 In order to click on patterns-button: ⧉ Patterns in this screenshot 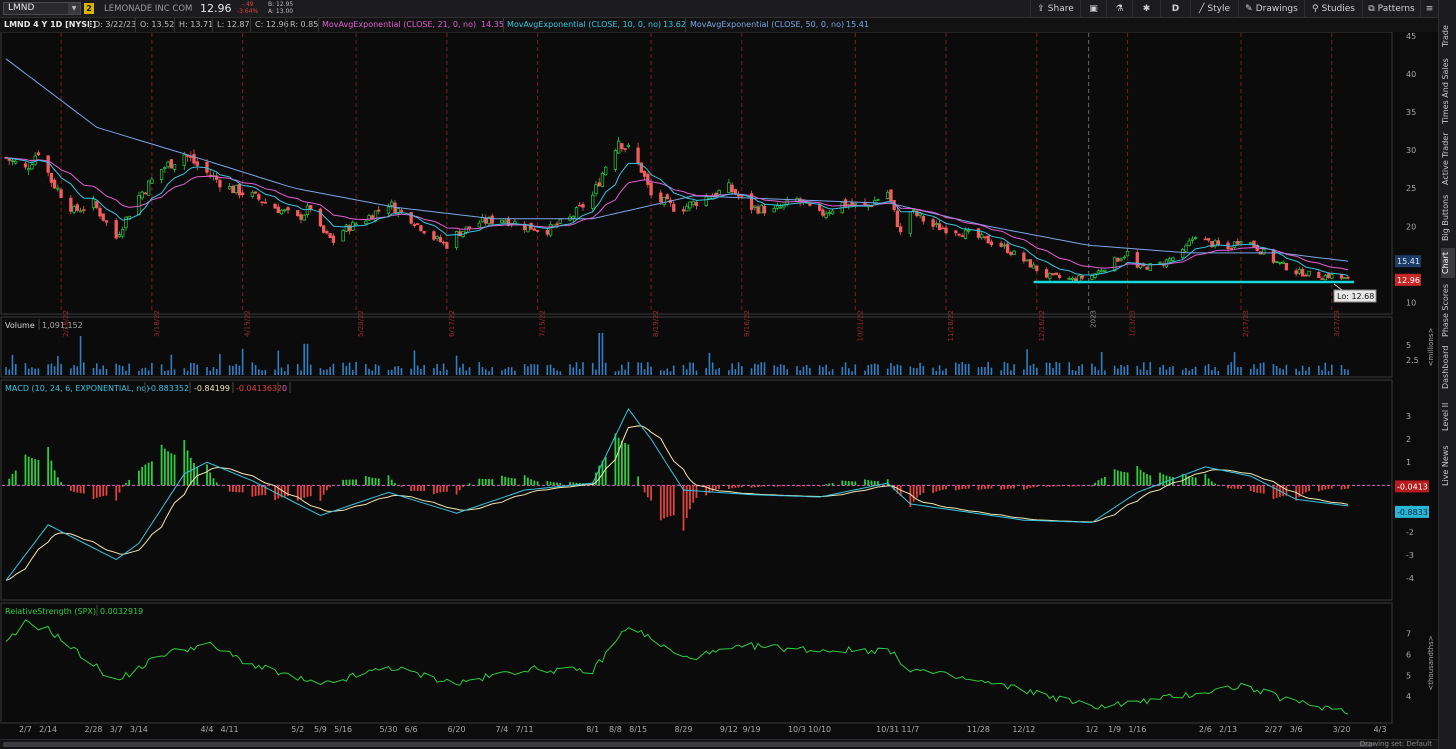, I will do `click(1391, 9)`.